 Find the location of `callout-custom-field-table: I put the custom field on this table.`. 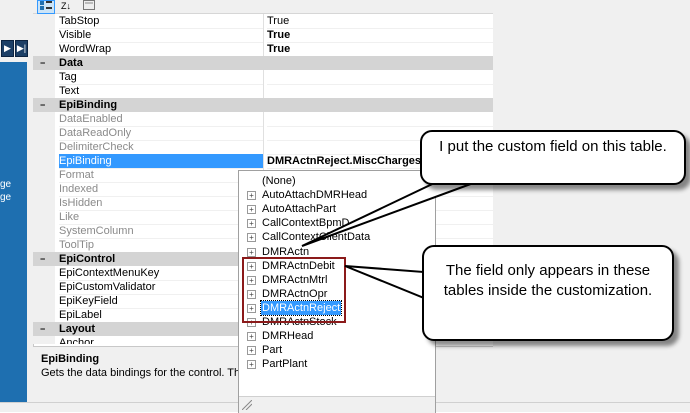

callout-custom-field-table: I put the custom field on this table. is located at coordinates (553, 157).